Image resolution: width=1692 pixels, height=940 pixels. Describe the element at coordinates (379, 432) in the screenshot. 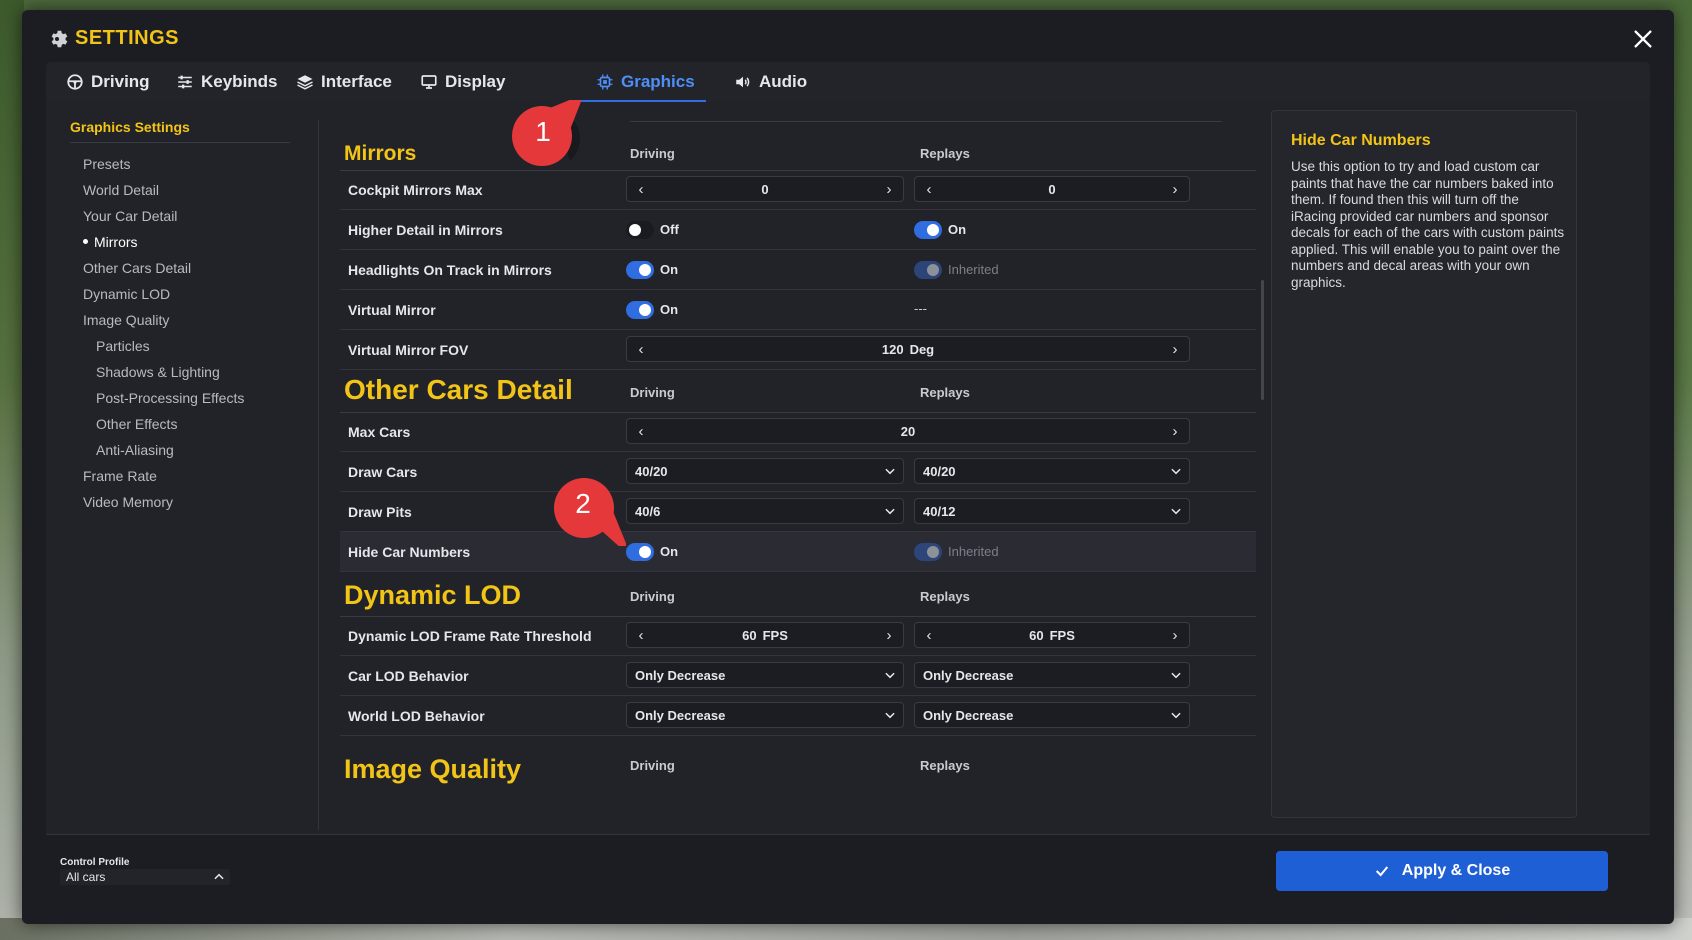

I see `setting-label: Max Cars` at that location.